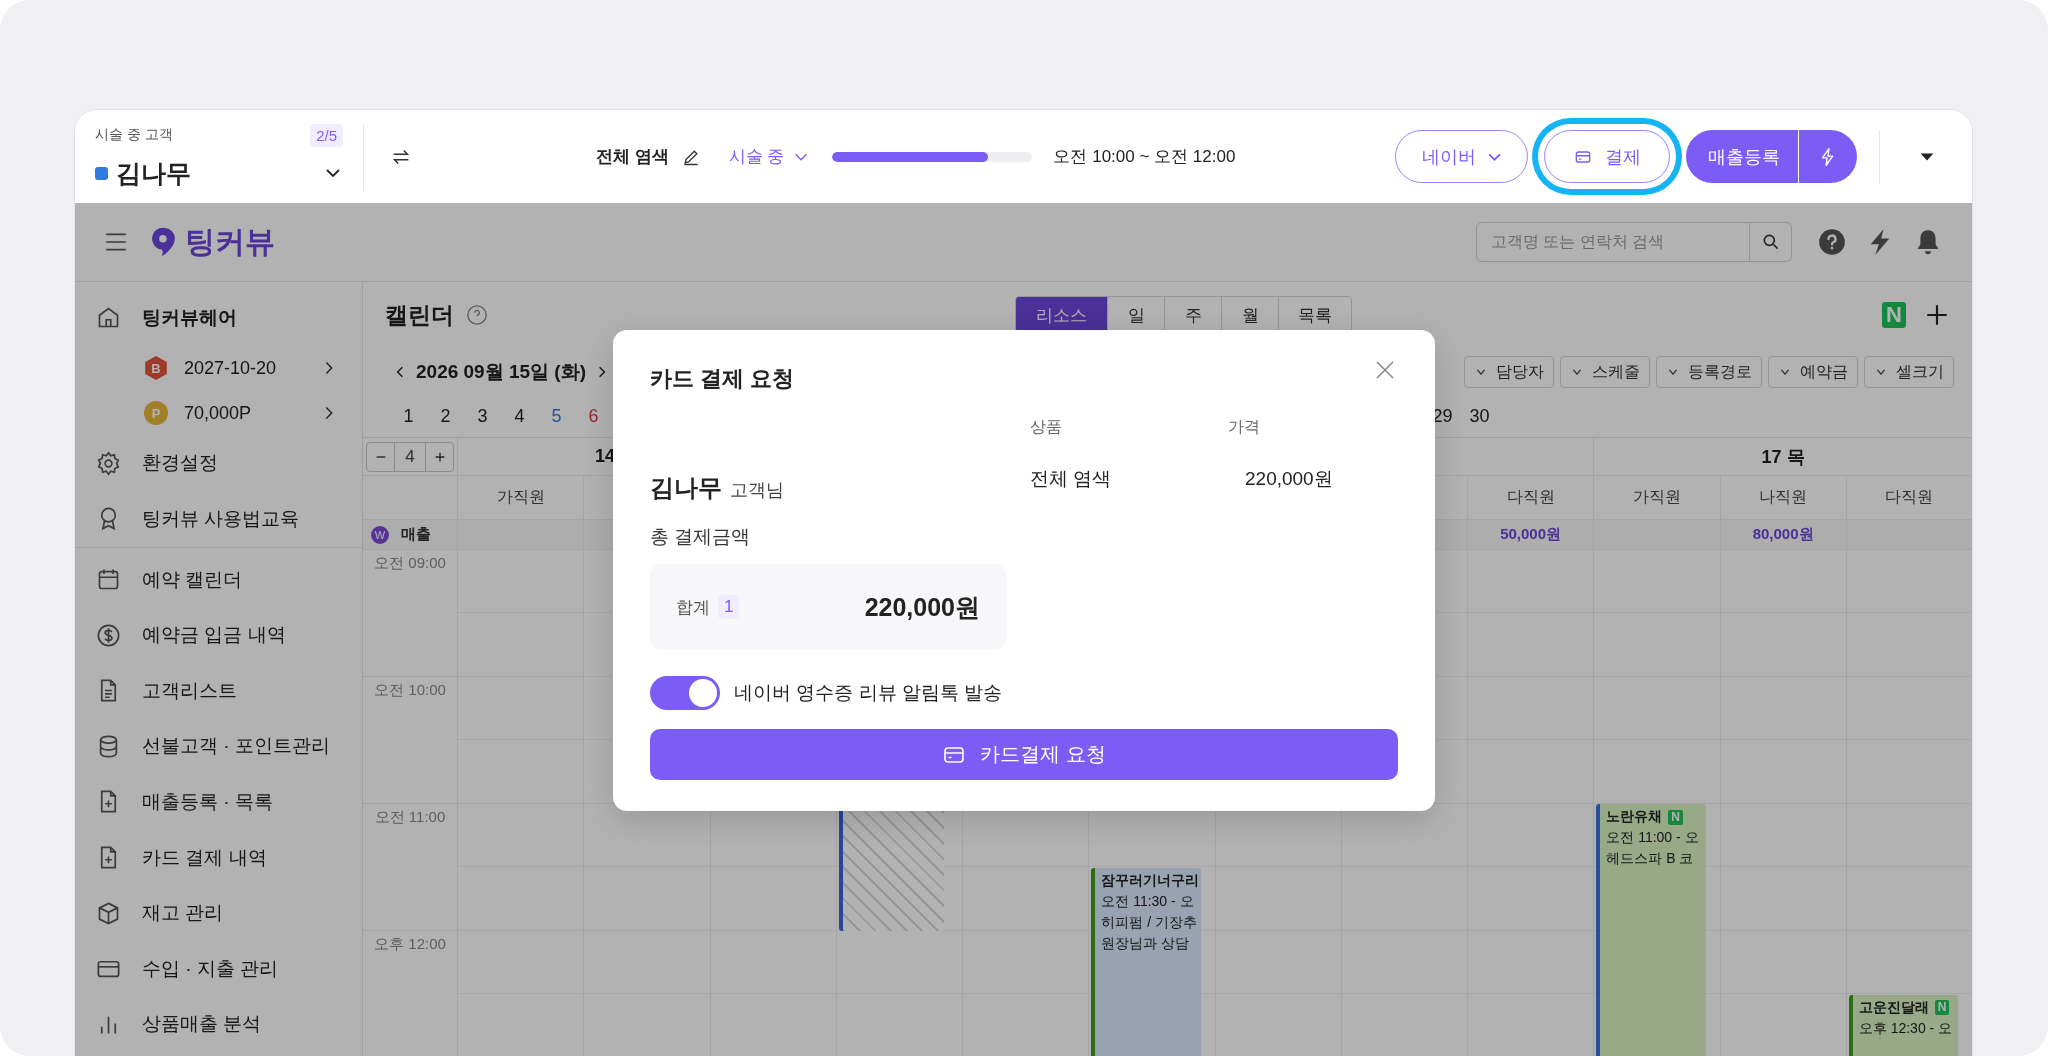 The image size is (2048, 1056). What do you see at coordinates (1909, 372) in the screenshot?
I see `filter-dropdown: 셀크기` at bounding box center [1909, 372].